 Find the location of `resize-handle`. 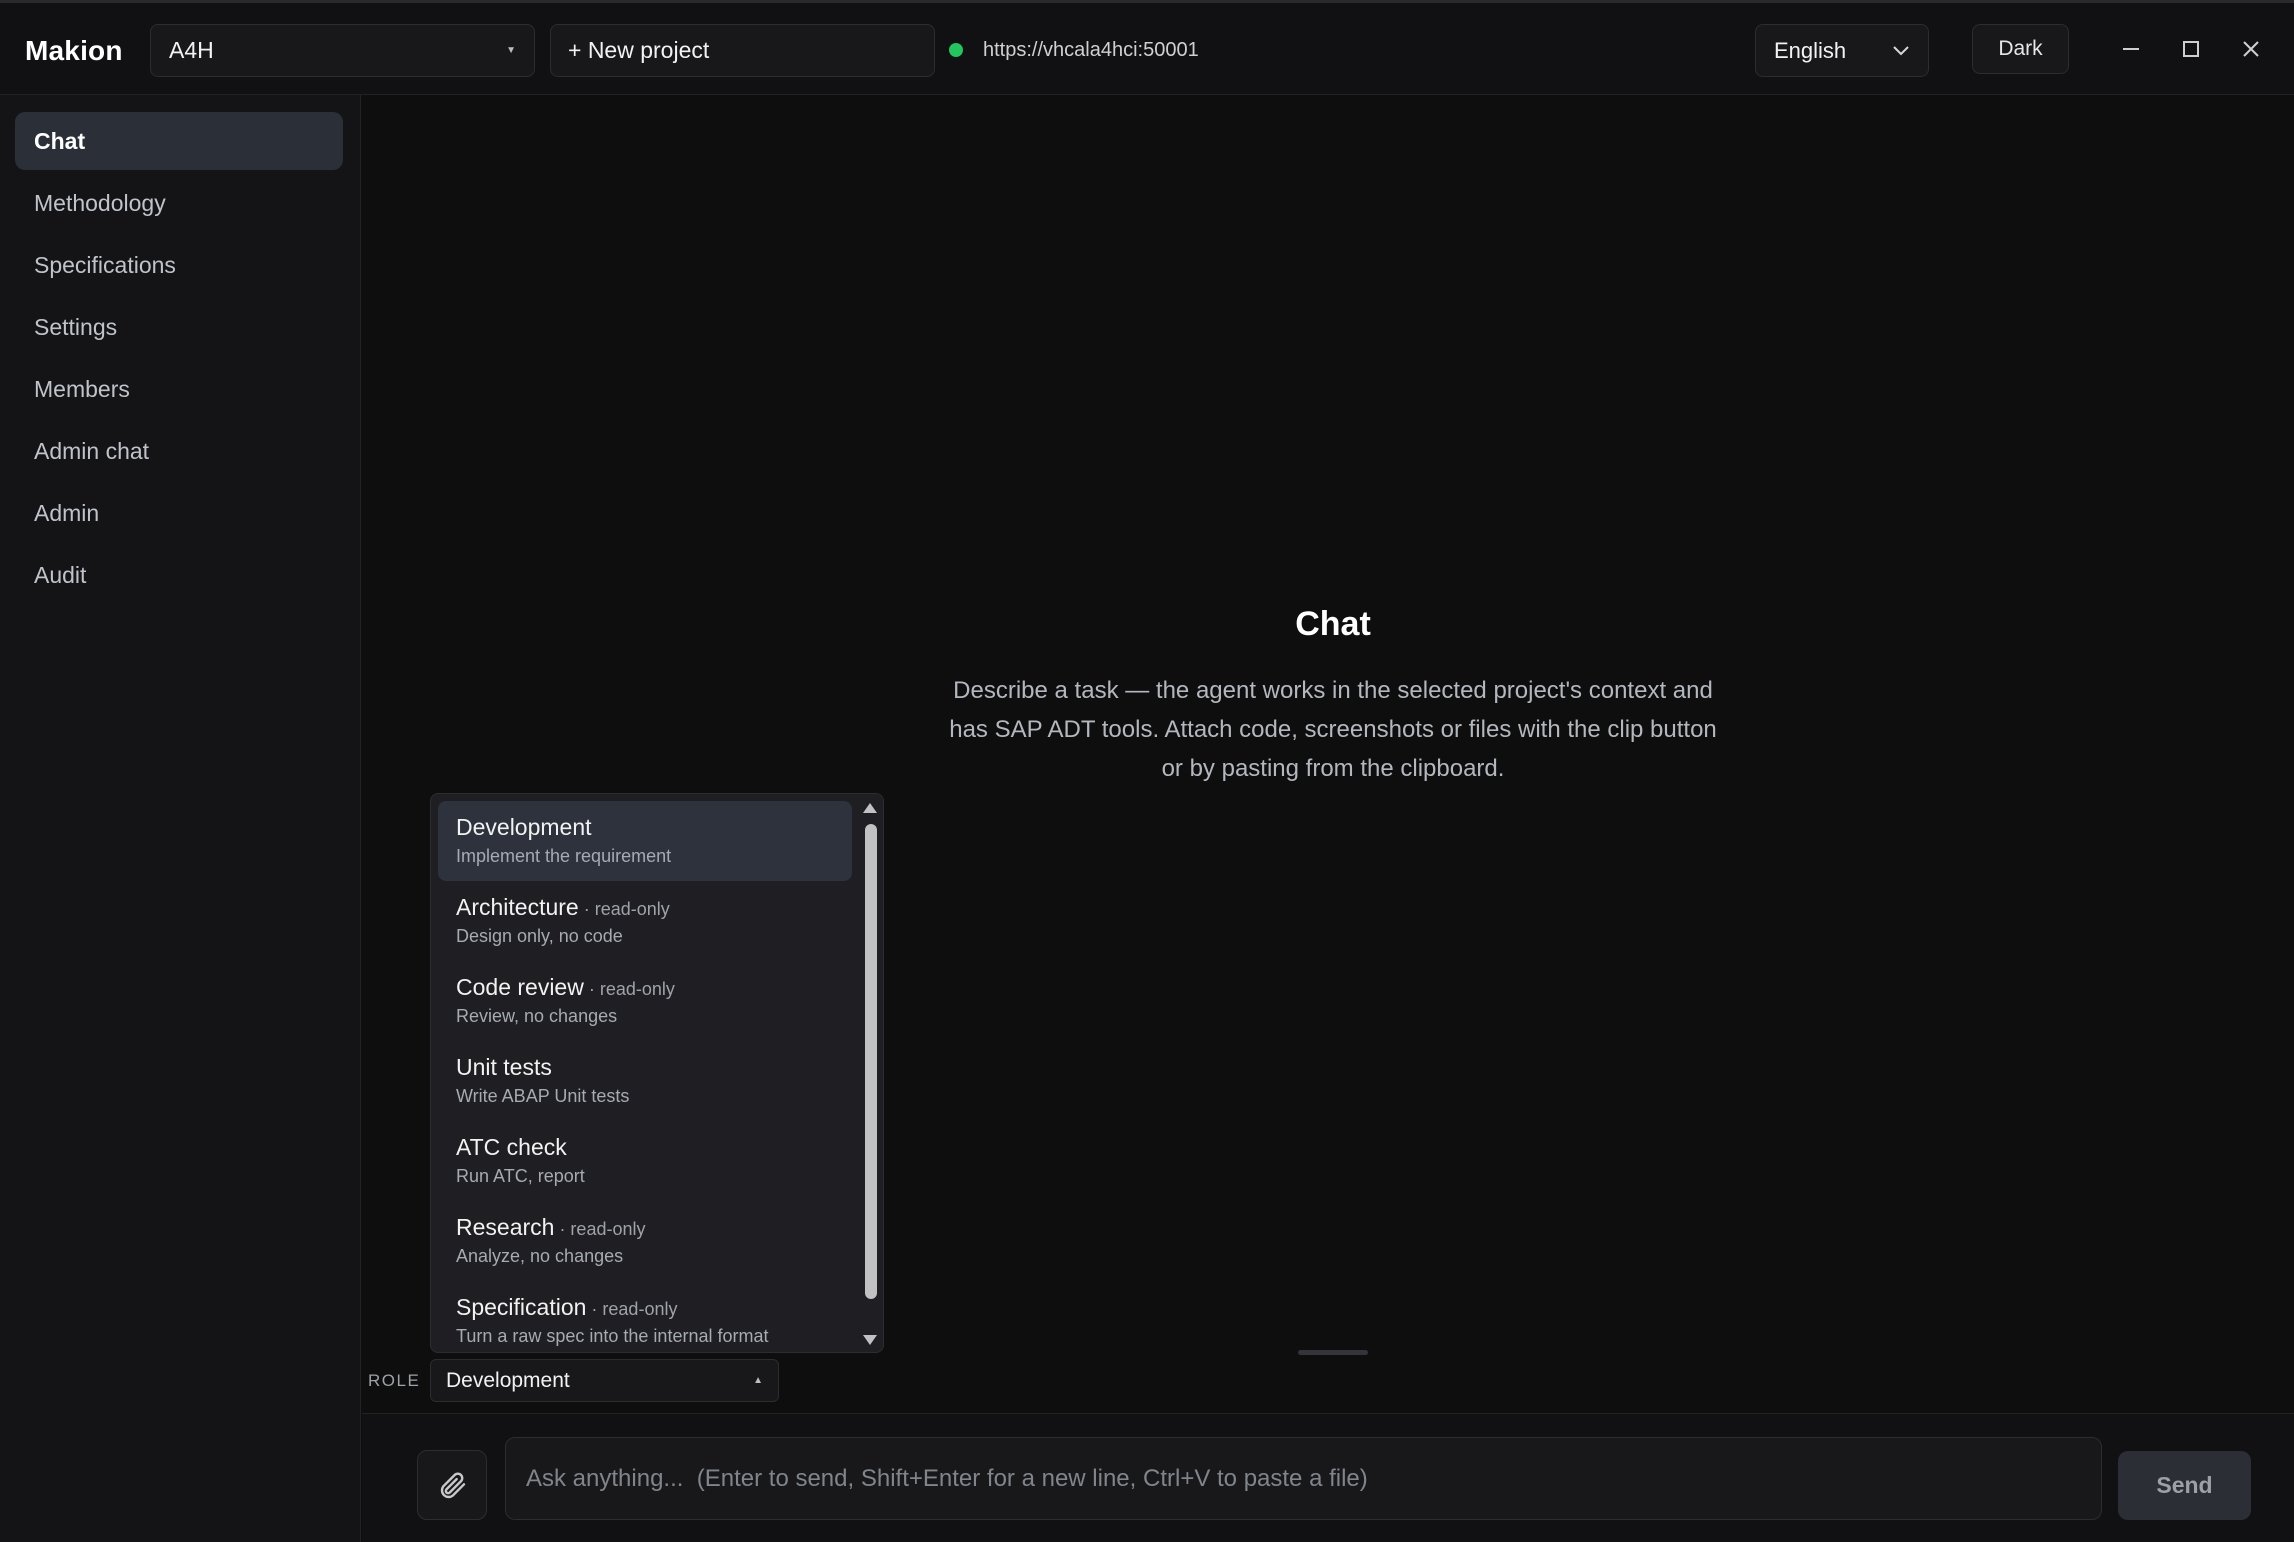

resize-handle is located at coordinates (1333, 1352).